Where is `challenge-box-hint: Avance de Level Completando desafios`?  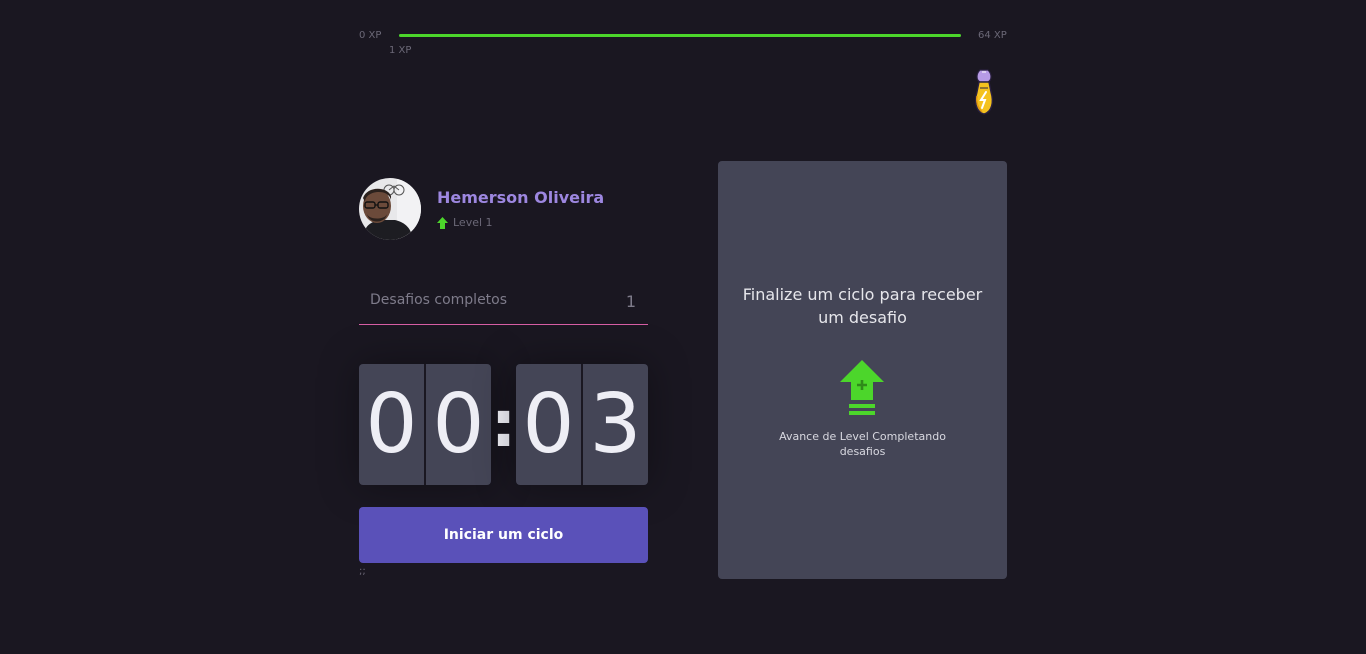
challenge-box-hint: Avance de Level Completando desafios is located at coordinates (862, 444).